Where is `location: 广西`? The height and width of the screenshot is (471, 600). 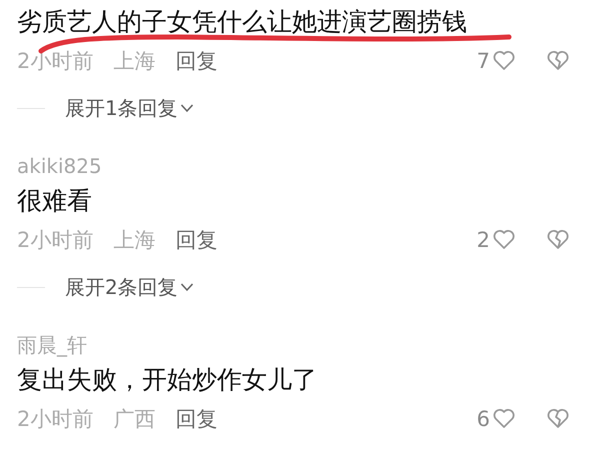 location: 广西 is located at coordinates (134, 419).